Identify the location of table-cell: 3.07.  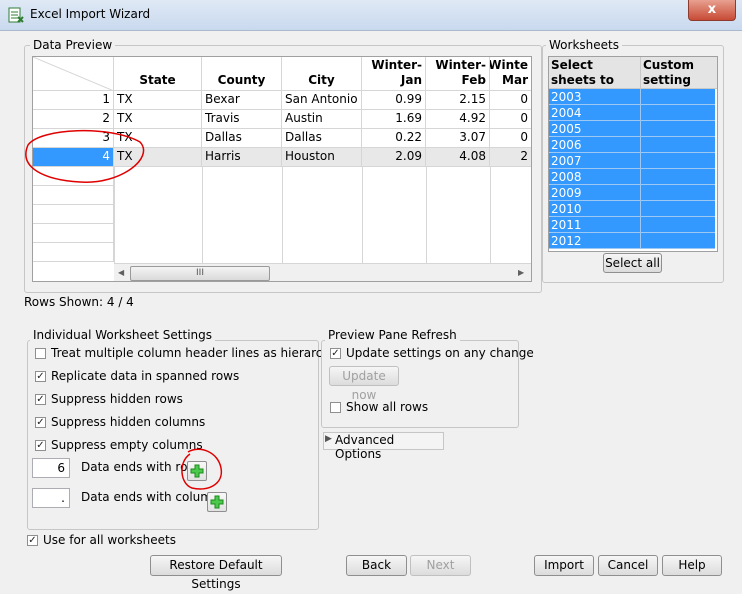
(458, 138).